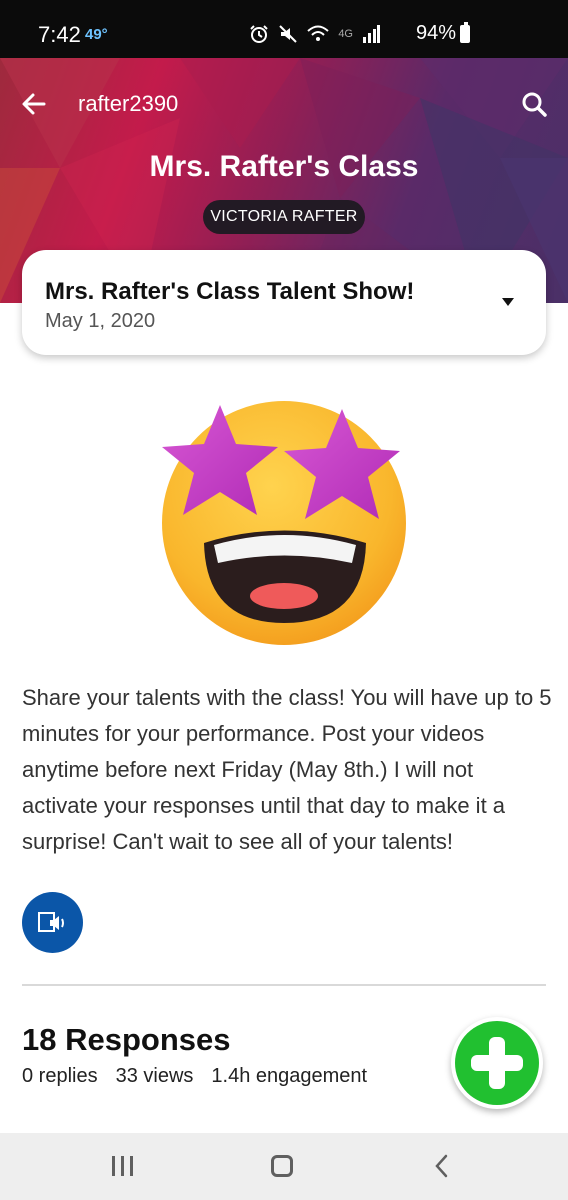 The image size is (568, 1200). What do you see at coordinates (284, 217) in the screenshot?
I see `teacher-badge: VICTORIA RAFTER` at bounding box center [284, 217].